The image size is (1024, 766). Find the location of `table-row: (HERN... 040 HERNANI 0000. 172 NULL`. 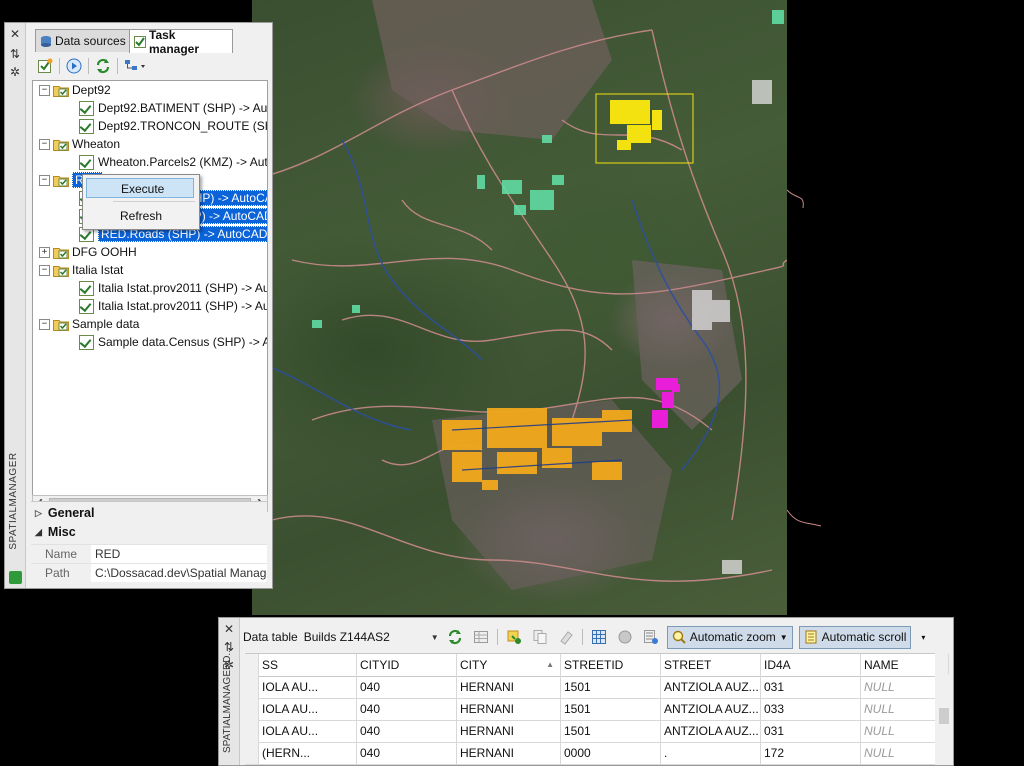

table-row: (HERN... 040 HERNANI 0000. 172 NULL is located at coordinates (597, 753).